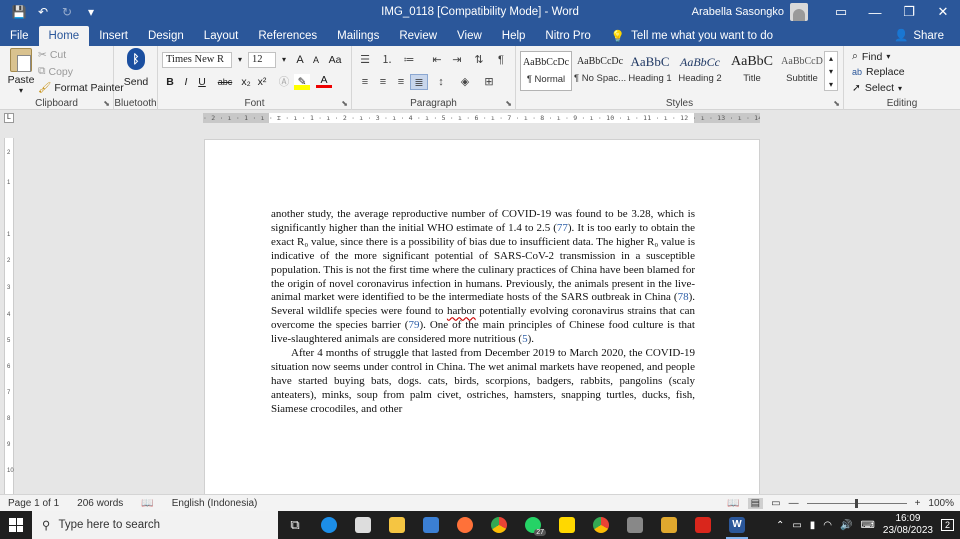 The image size is (960, 539). What do you see at coordinates (329, 525) in the screenshot?
I see `edge-icon` at bounding box center [329, 525].